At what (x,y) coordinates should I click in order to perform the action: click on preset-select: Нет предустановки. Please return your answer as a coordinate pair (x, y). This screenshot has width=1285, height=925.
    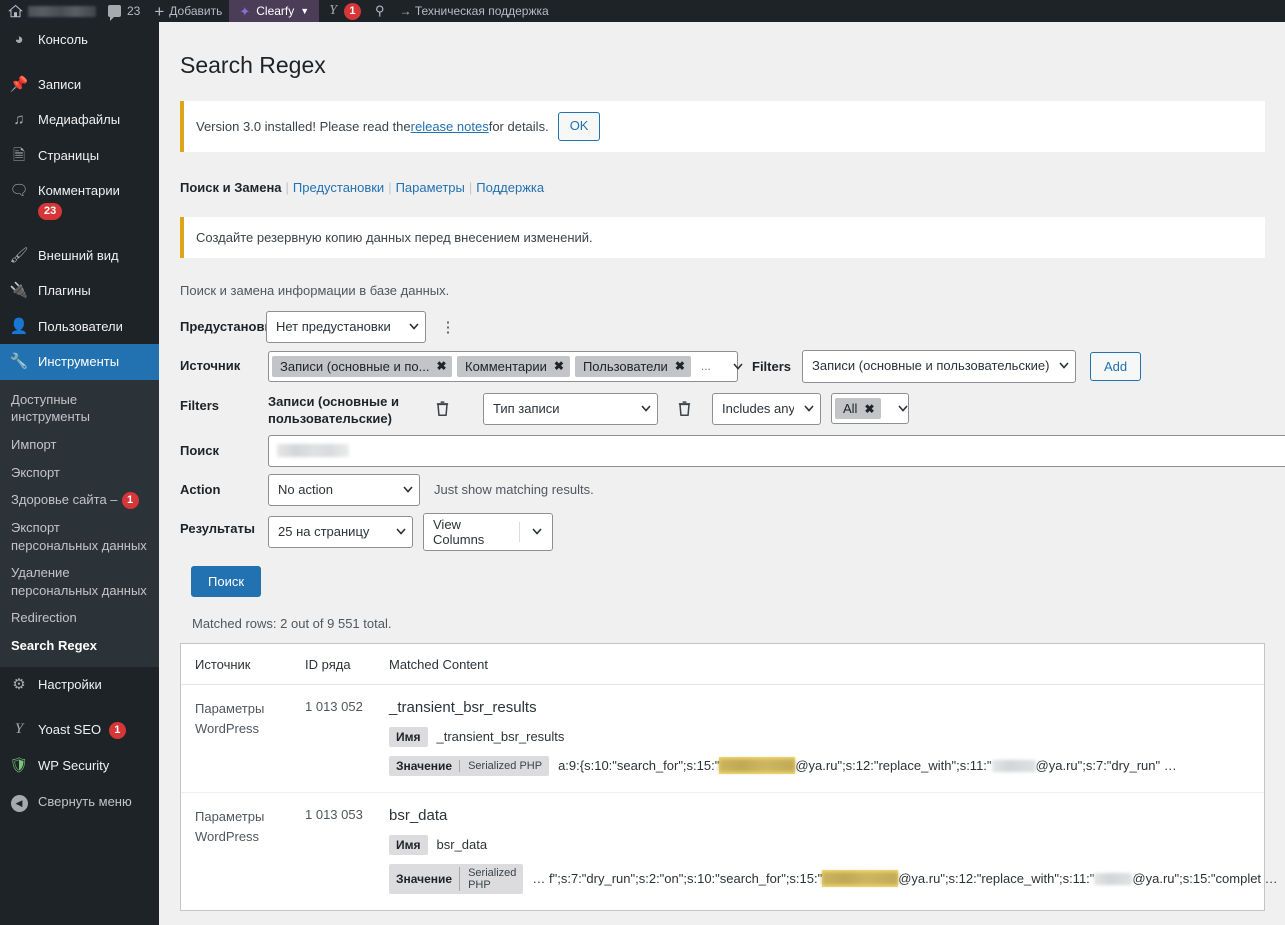
    Looking at the image, I should click on (346, 327).